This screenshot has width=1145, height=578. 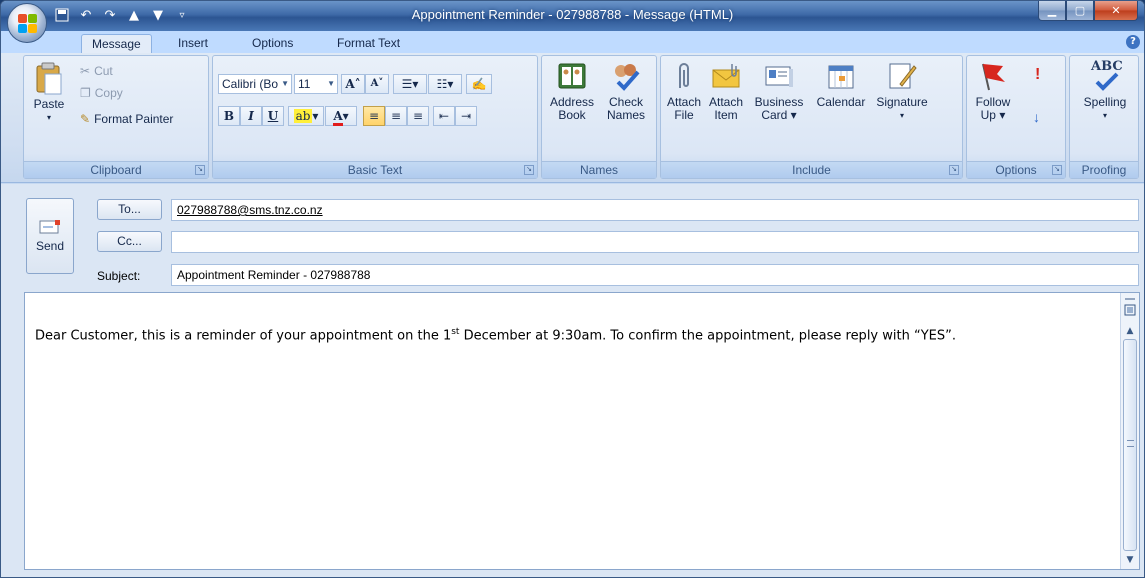 I want to click on scroll-grip-icon, so click(x=1130, y=443).